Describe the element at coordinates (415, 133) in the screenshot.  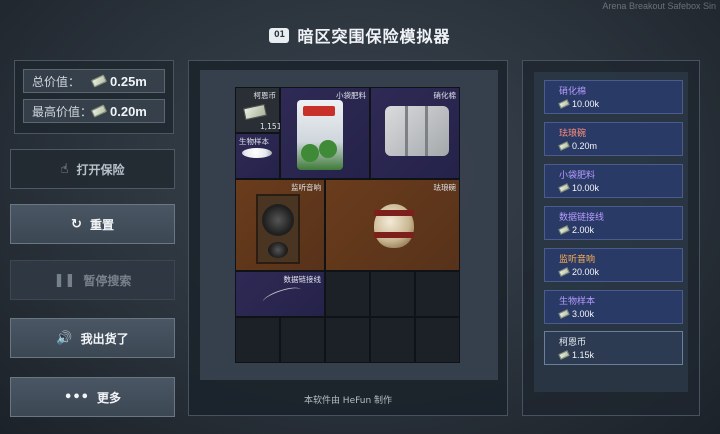
I see `item-nitrocellulose: 硝化棉` at that location.